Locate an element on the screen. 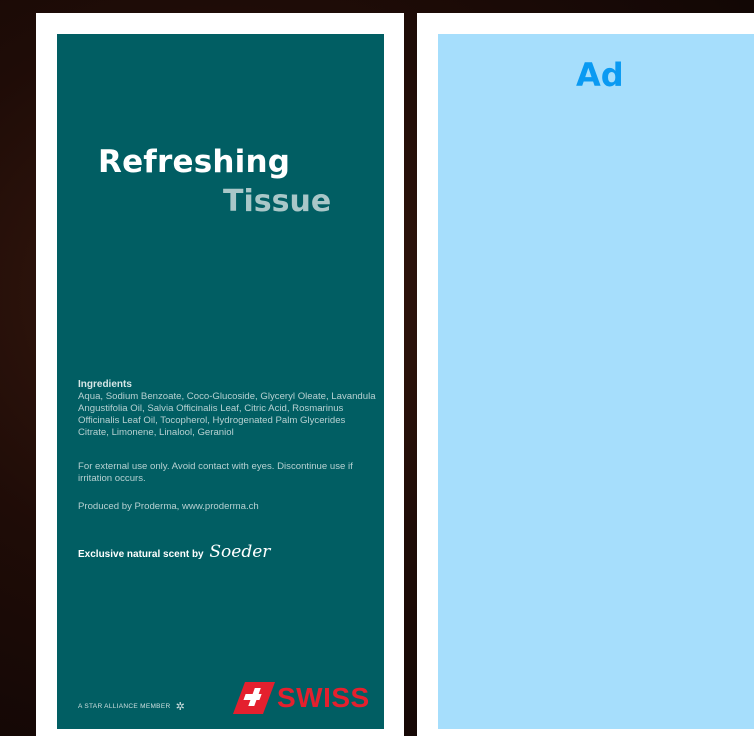  star-alliance-text: A STAR ALLIANCE MEMBER is located at coordinates (124, 706).